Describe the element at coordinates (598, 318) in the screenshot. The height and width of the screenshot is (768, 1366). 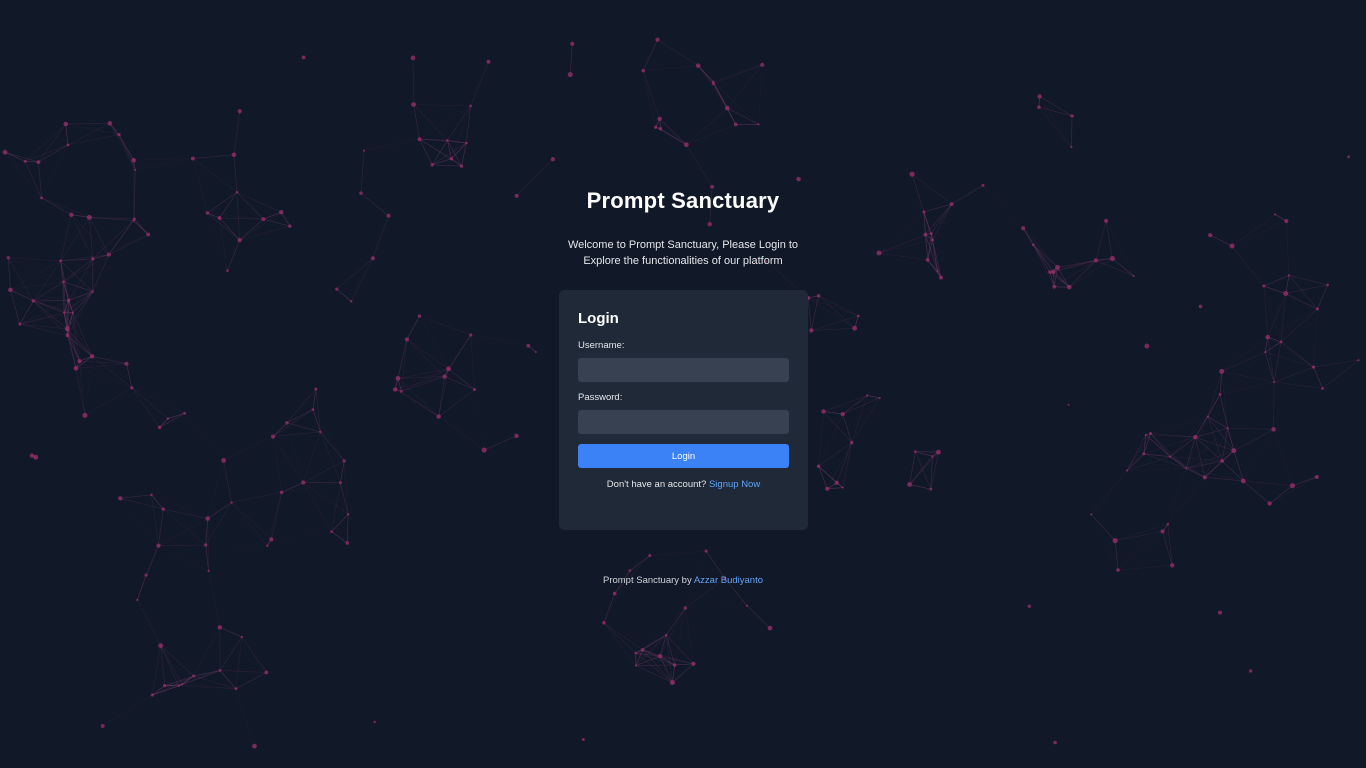
I see `login-heading: Login` at that location.